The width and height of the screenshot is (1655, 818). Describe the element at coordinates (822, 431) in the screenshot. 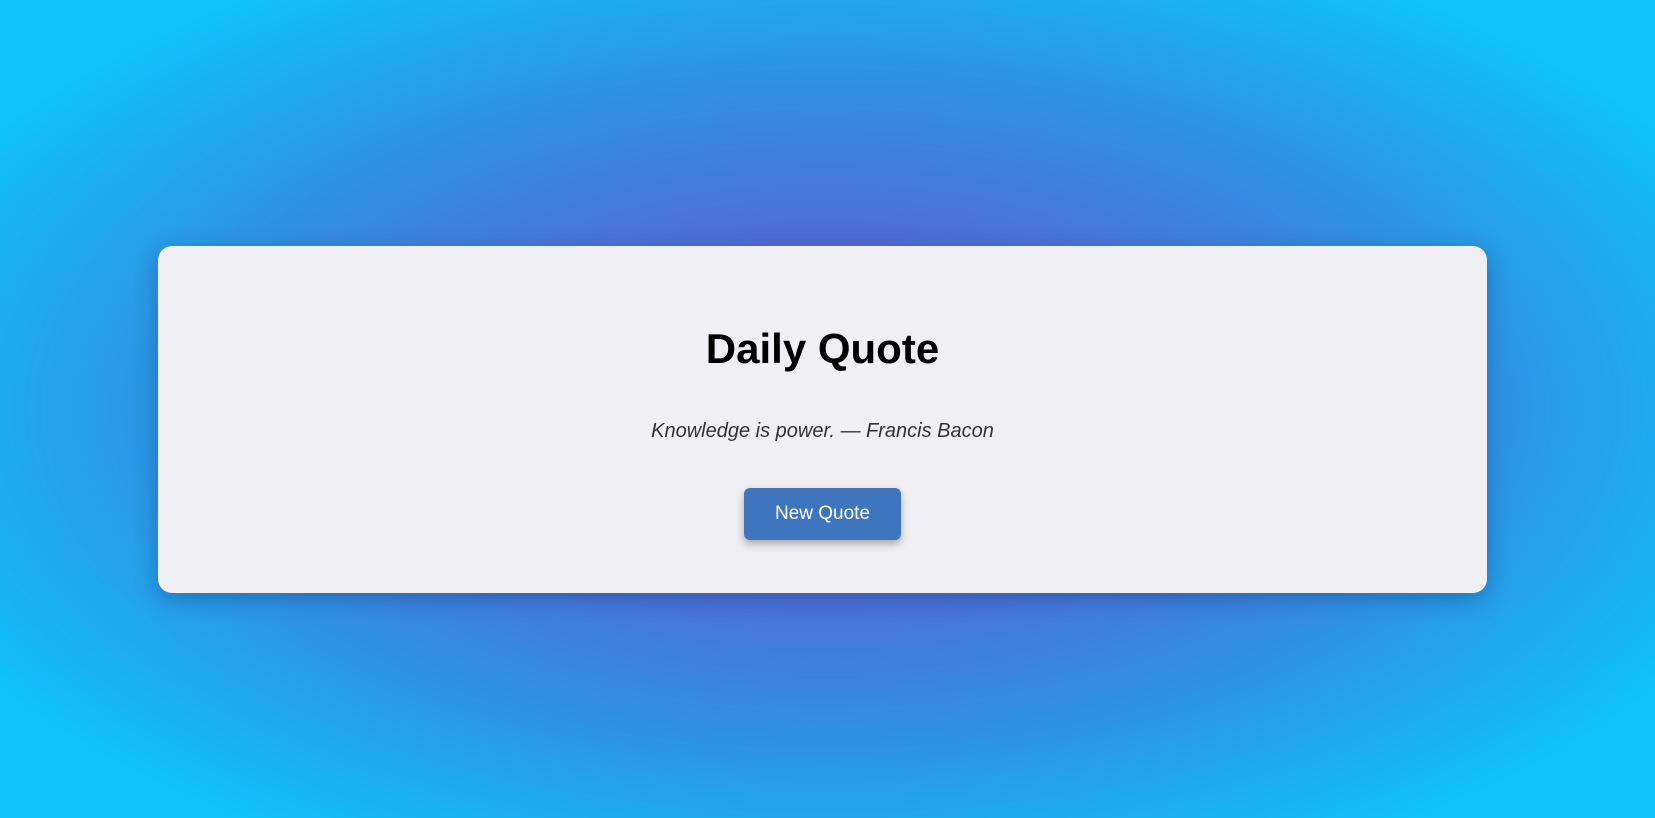

I see `quote-text: Knowledge is power. — Francis Bacon` at that location.